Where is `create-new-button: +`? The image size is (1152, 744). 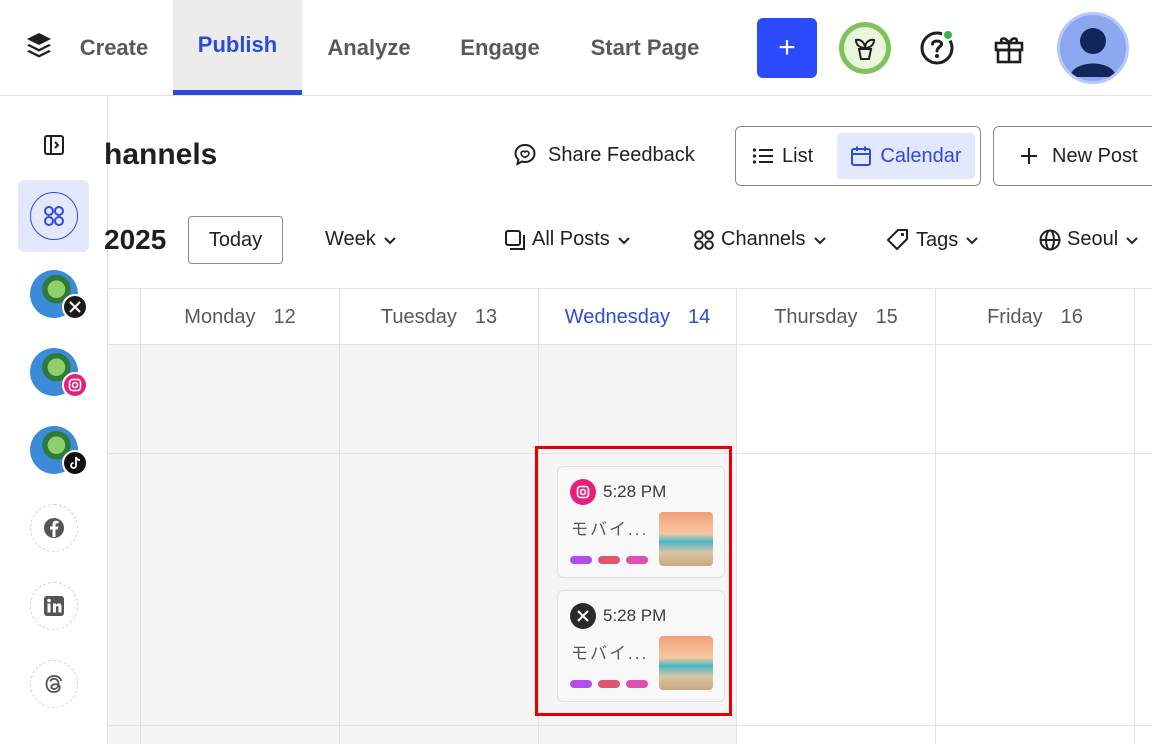 create-new-button: + is located at coordinates (787, 48).